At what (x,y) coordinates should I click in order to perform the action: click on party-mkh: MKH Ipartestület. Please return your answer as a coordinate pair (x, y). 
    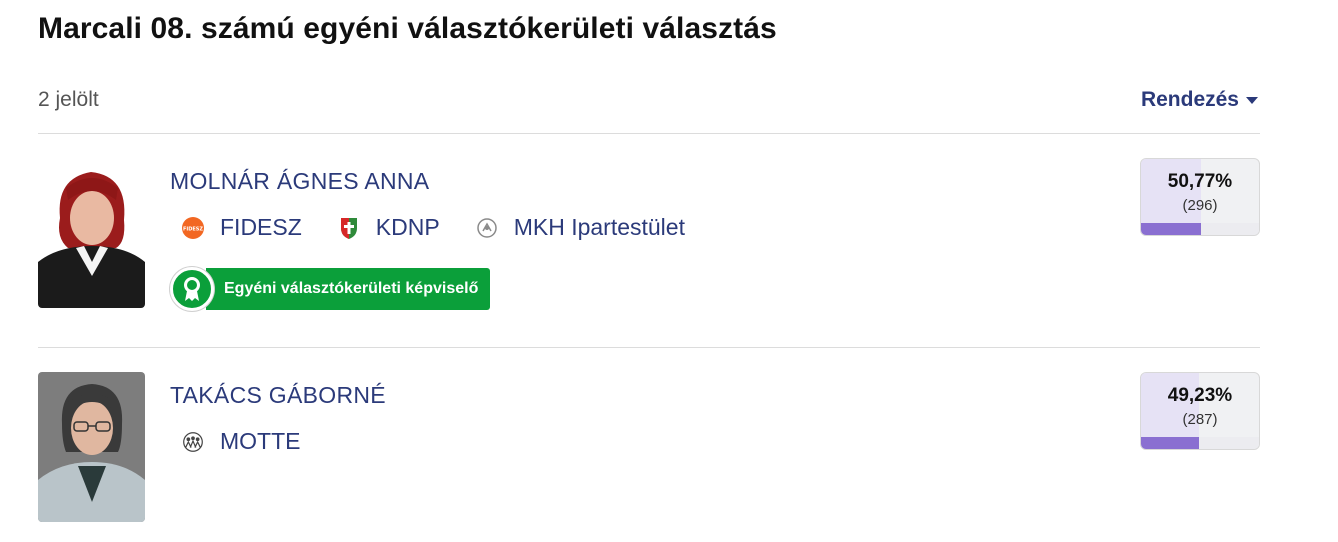
    Looking at the image, I should click on (579, 227).